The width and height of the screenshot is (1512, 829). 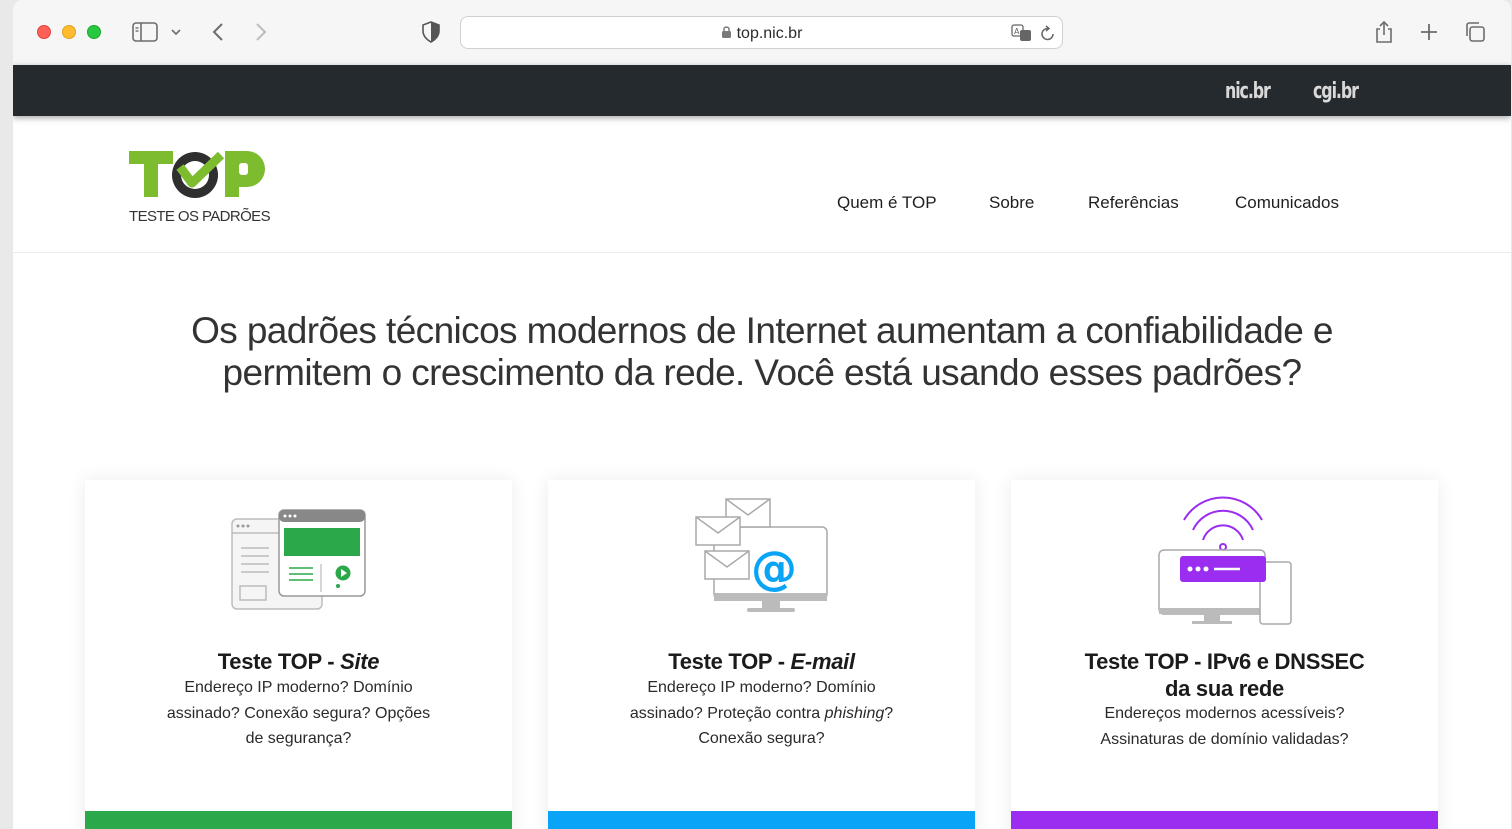 I want to click on nic-br-link: nic.br, so click(x=1248, y=91).